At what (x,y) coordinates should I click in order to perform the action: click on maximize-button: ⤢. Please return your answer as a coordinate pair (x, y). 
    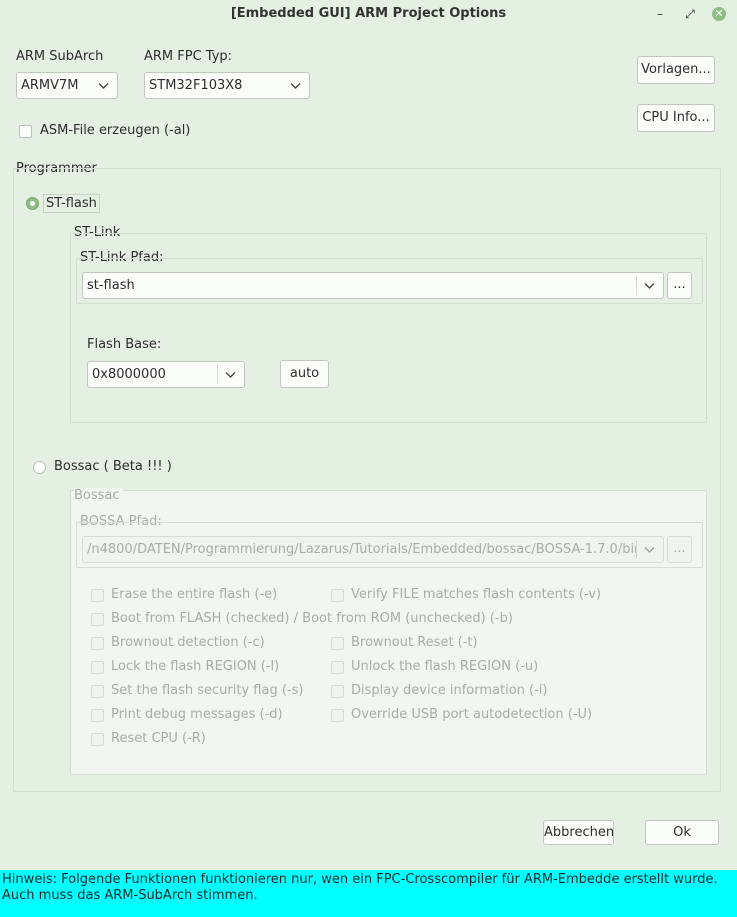
    Looking at the image, I should click on (690, 14).